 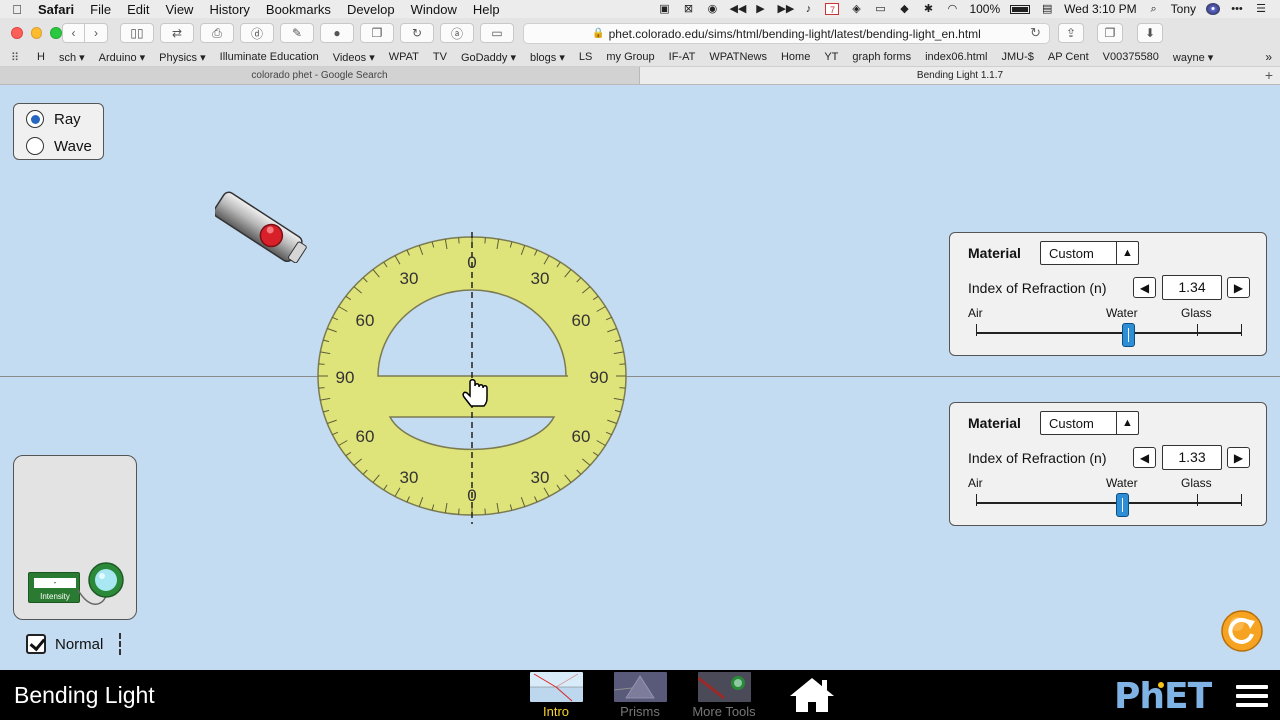 I want to click on bookmark-item: Videos ▾, so click(x=354, y=57).